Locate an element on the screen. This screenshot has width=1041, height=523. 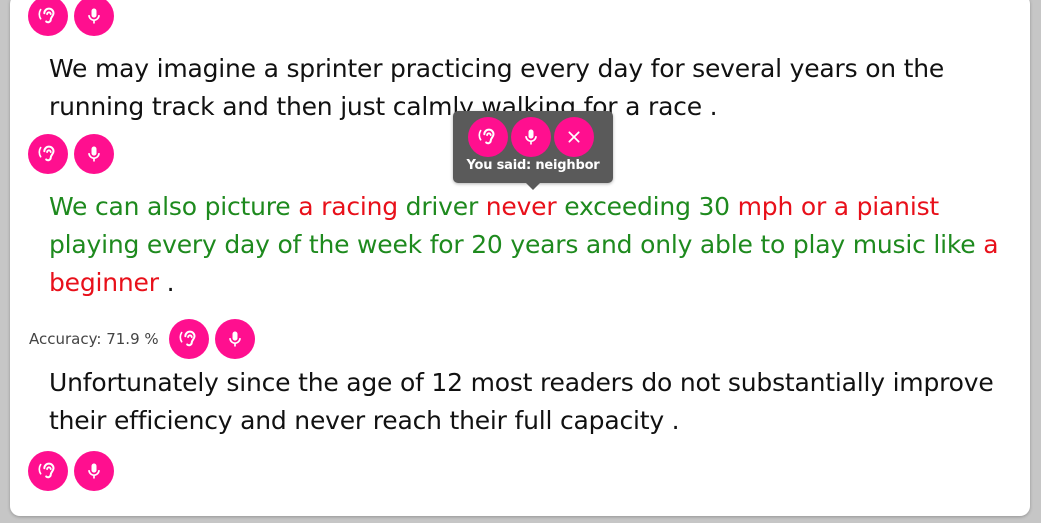
popover-controls is located at coordinates (531, 137).